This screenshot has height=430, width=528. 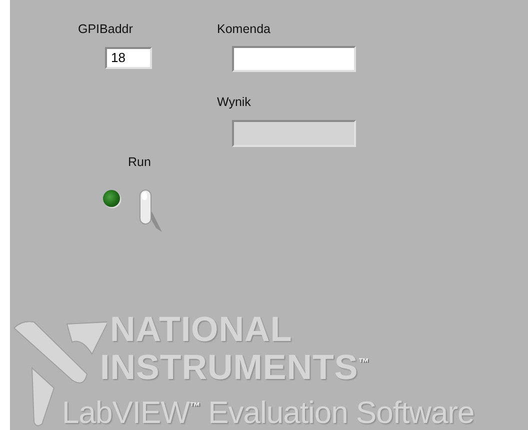 I want to click on control-label: Run, so click(x=139, y=162).